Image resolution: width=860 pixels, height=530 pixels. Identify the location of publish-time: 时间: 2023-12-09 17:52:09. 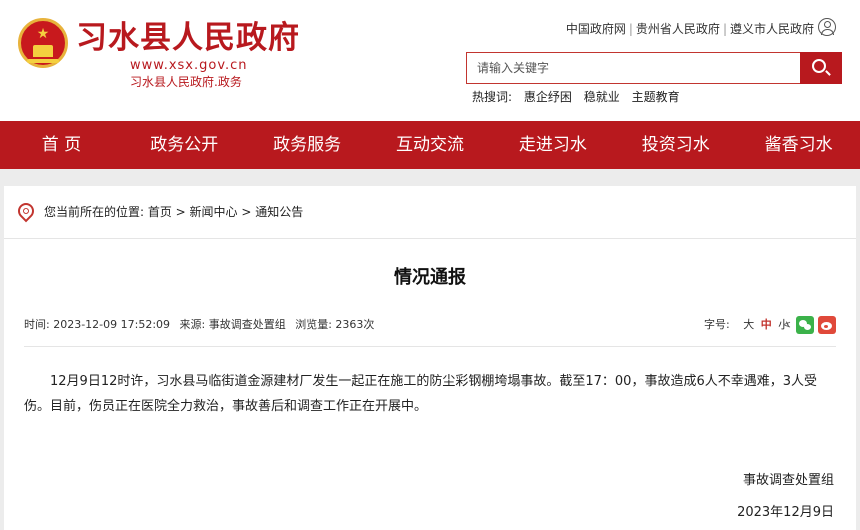
(97, 324).